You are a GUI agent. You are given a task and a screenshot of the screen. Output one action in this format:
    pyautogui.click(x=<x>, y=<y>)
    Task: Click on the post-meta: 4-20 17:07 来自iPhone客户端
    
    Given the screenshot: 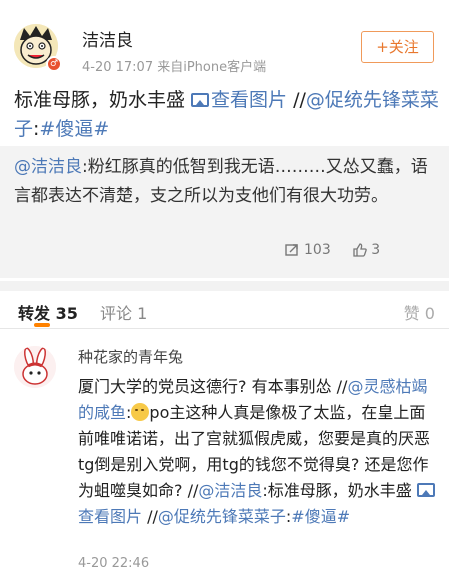 What is the action you would take?
    pyautogui.click(x=174, y=67)
    